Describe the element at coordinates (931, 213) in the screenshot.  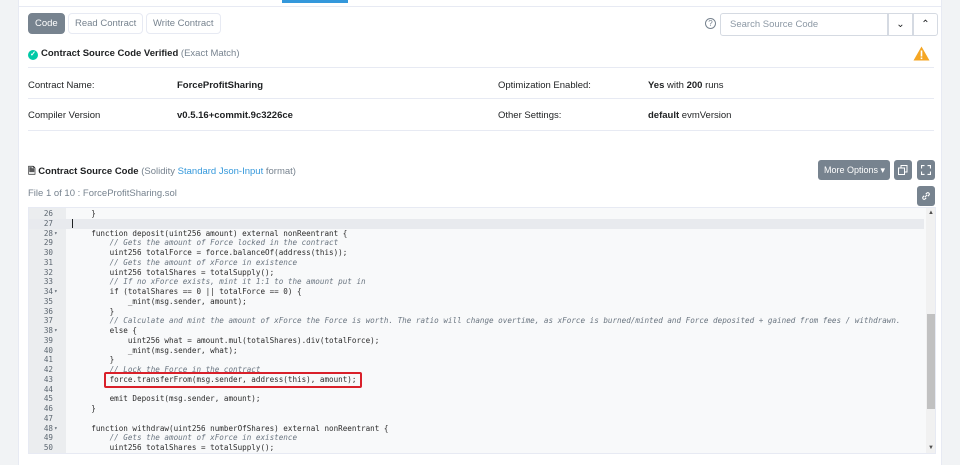
I see `scroll-up-icon: ▲` at that location.